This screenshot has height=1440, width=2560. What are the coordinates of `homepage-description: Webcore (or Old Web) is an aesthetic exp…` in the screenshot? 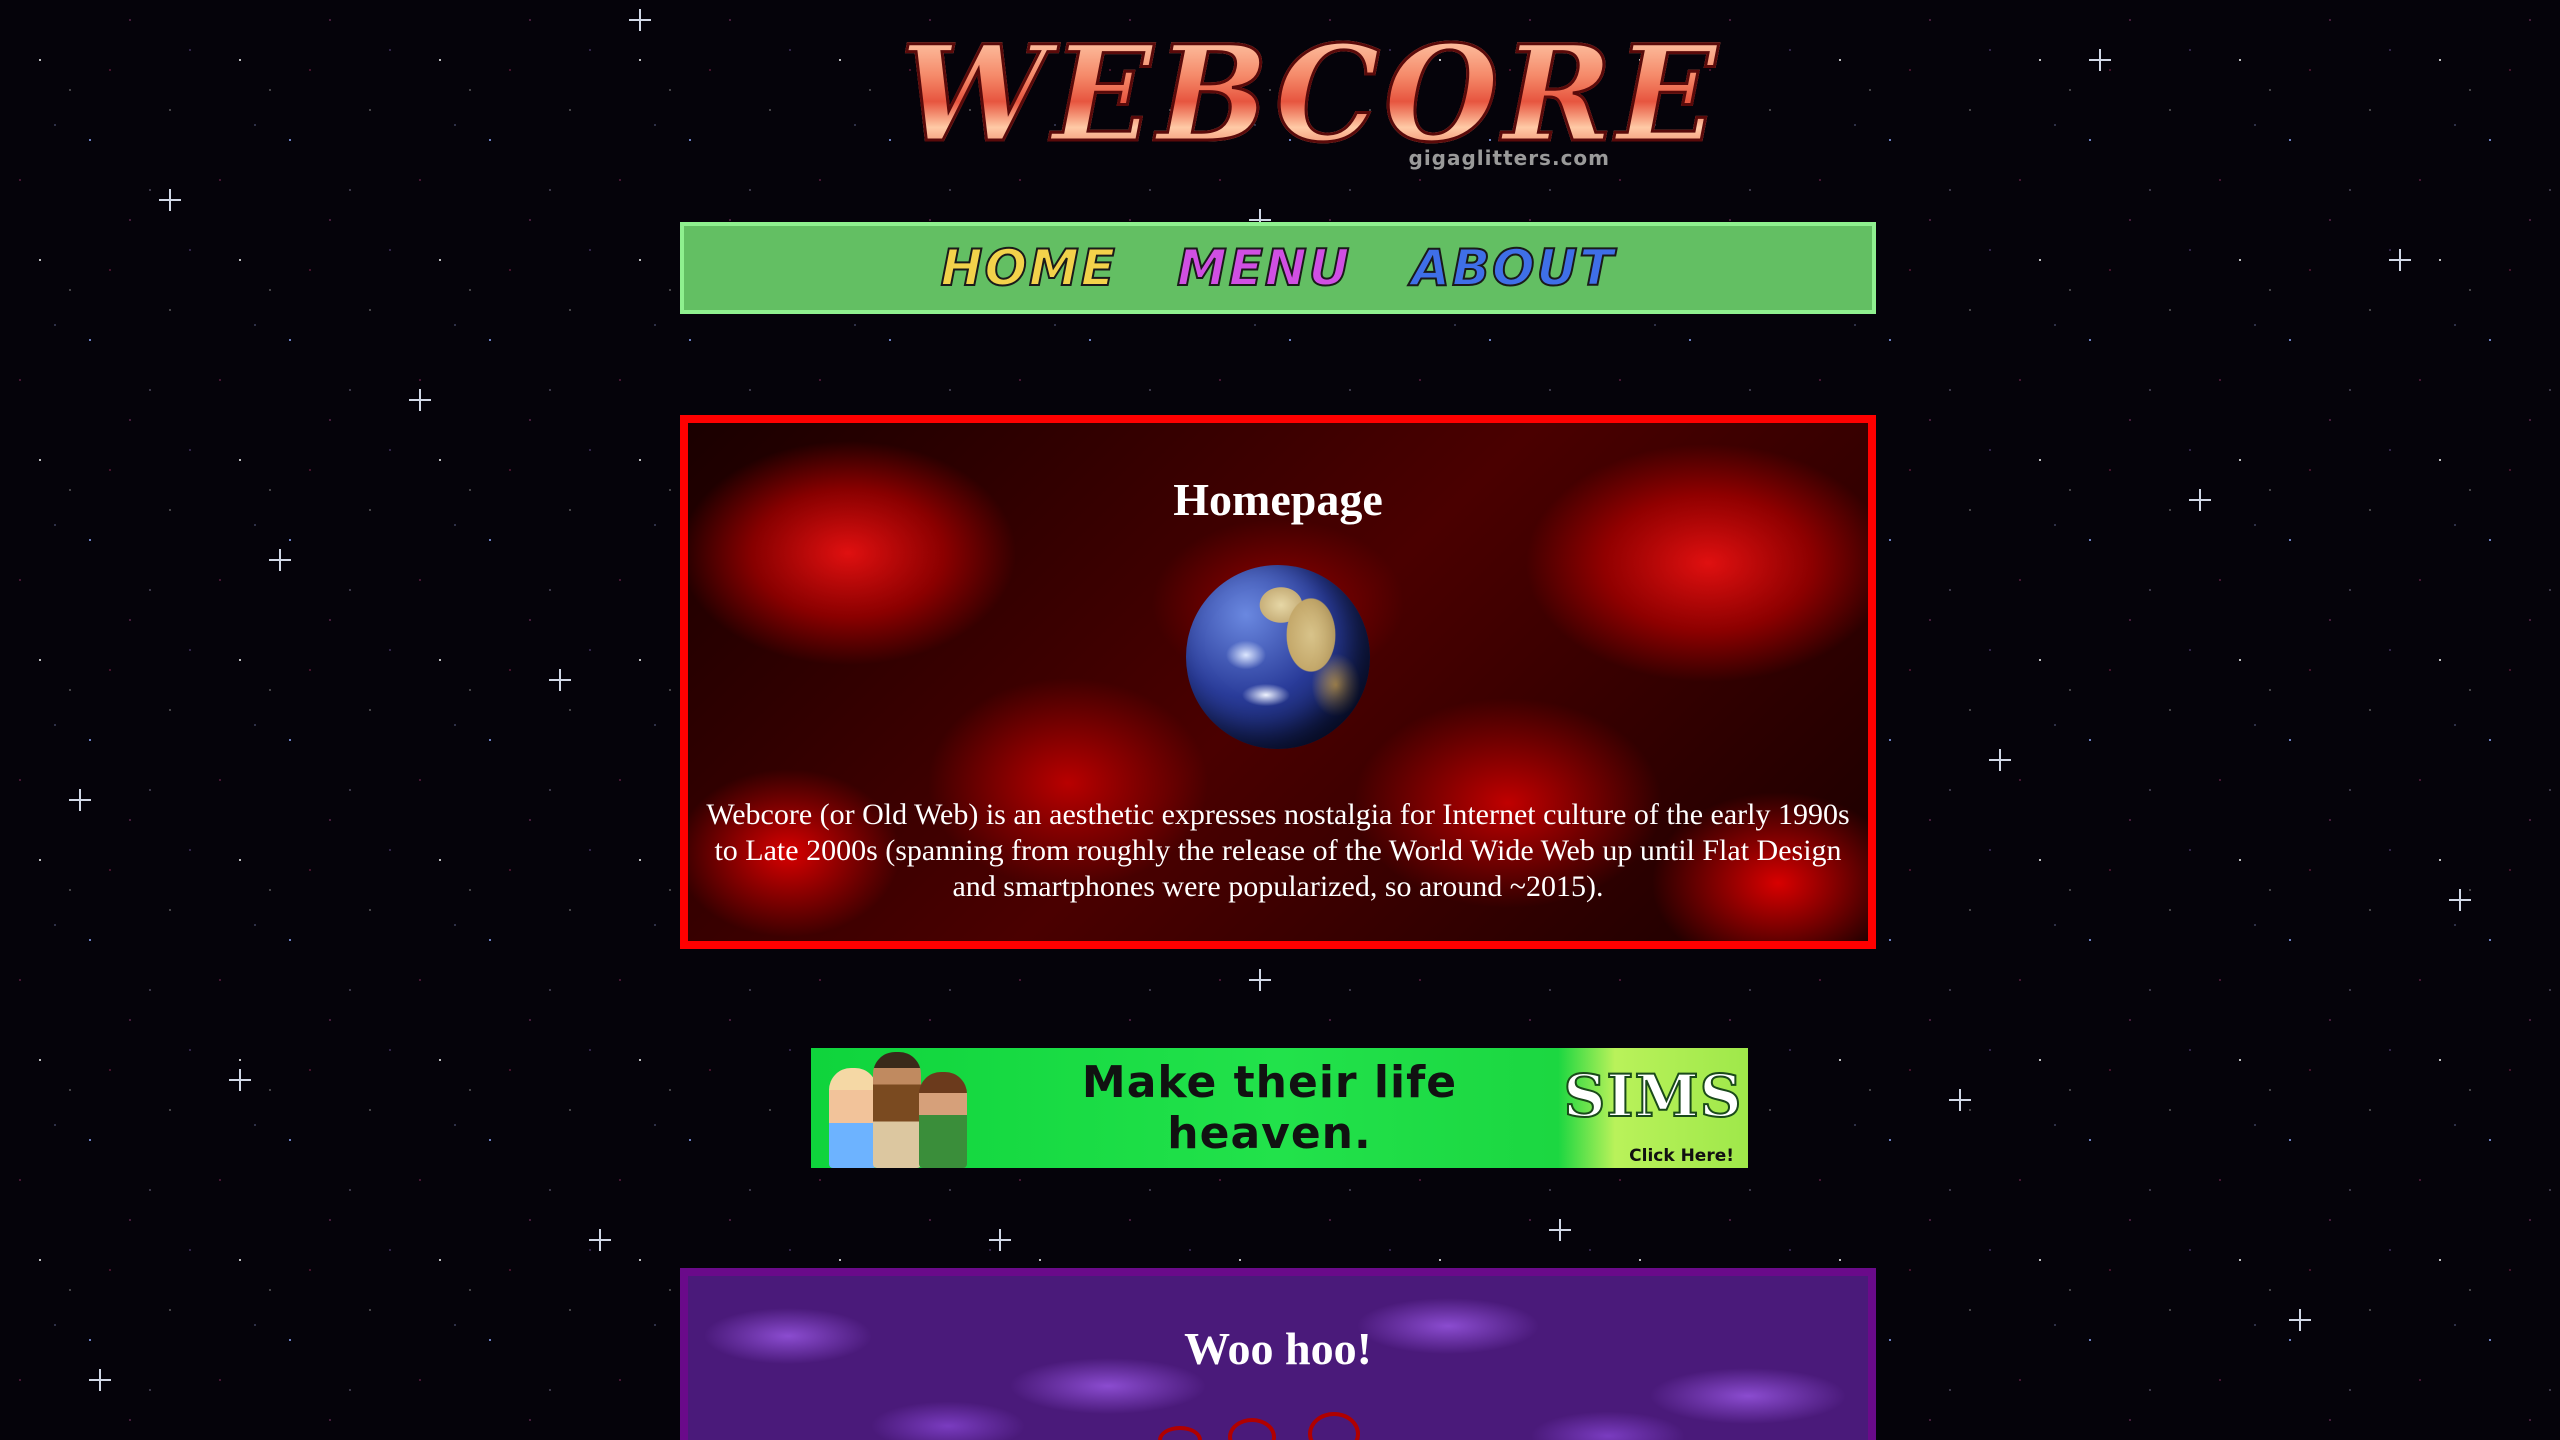 It's located at (1278, 850).